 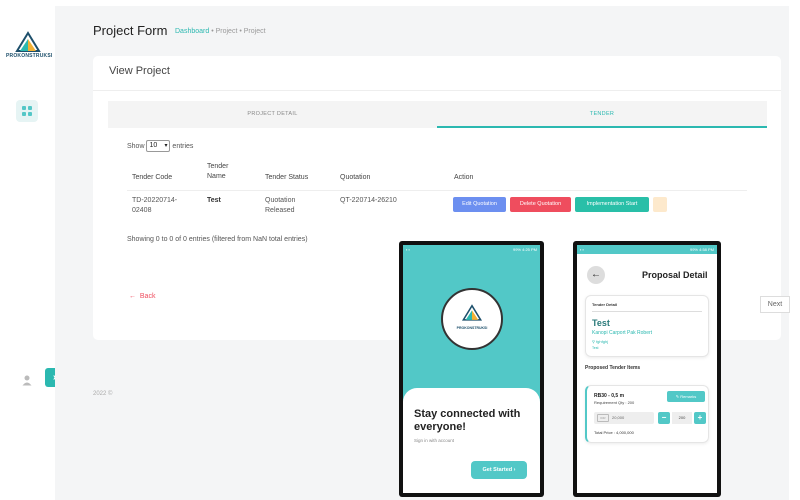 I want to click on item-name: RB30 - 0,5 m, so click(x=609, y=396).